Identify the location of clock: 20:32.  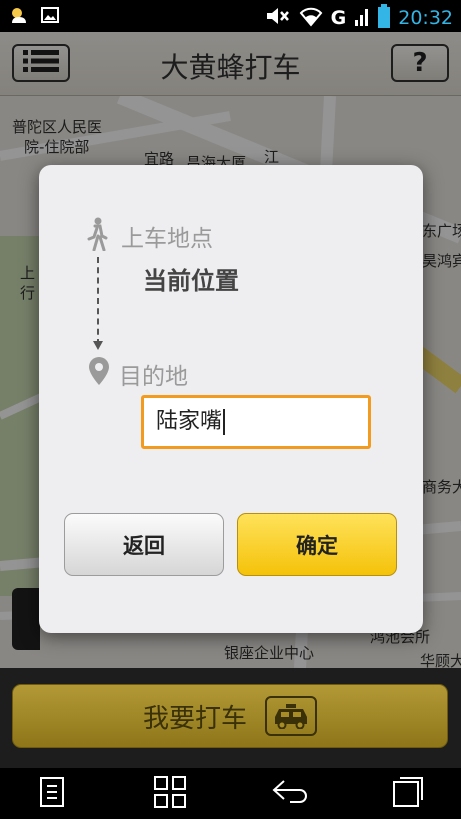
(425, 18).